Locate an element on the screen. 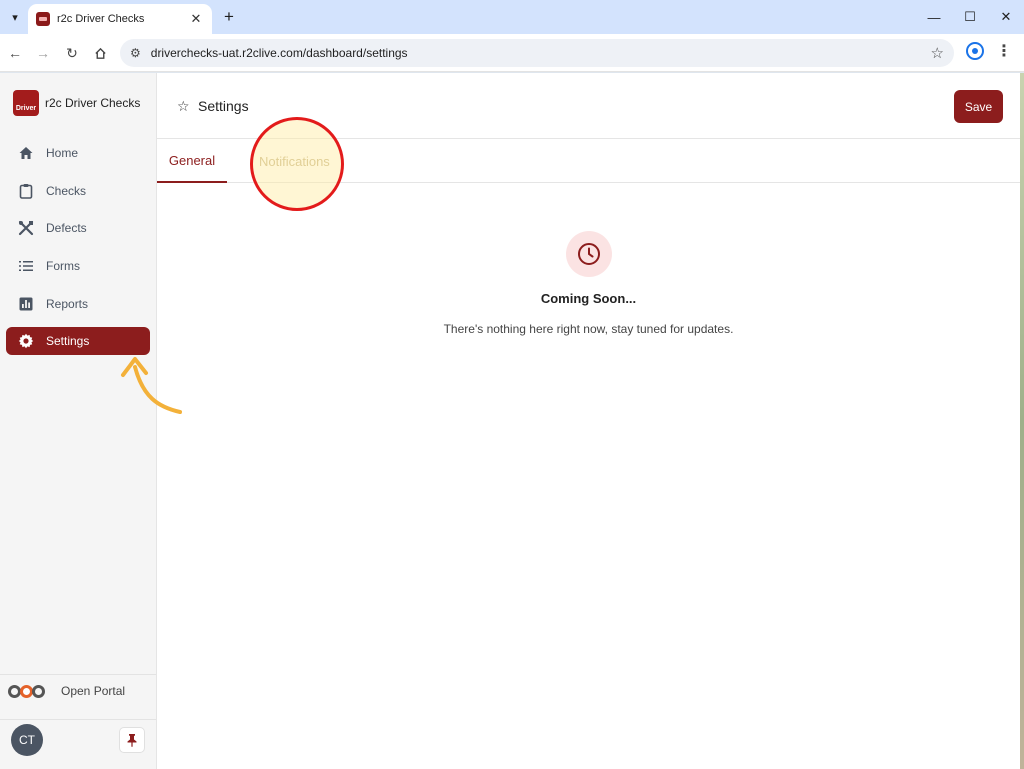 The width and height of the screenshot is (1024, 769). close-window-button: ✕ is located at coordinates (1006, 17).